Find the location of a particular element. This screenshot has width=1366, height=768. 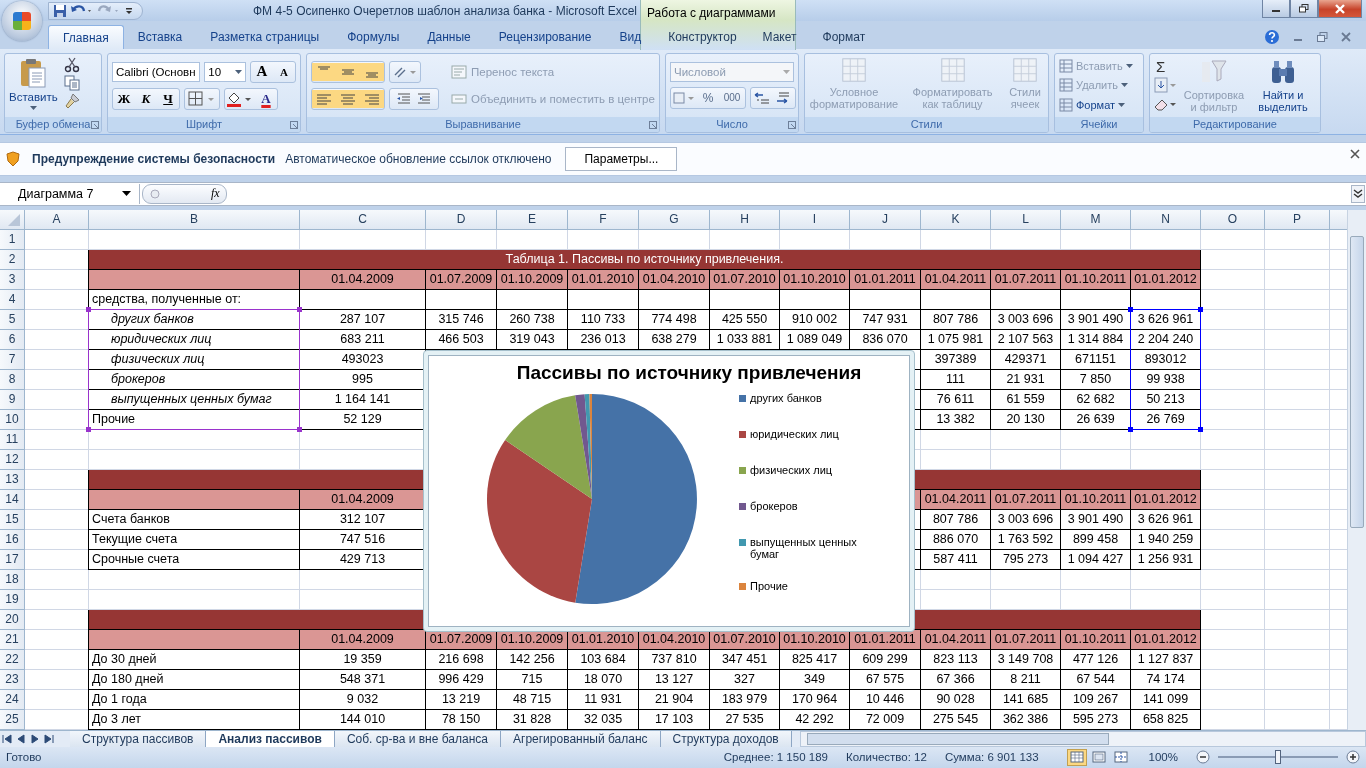

brush-icon is located at coordinates (71, 100).